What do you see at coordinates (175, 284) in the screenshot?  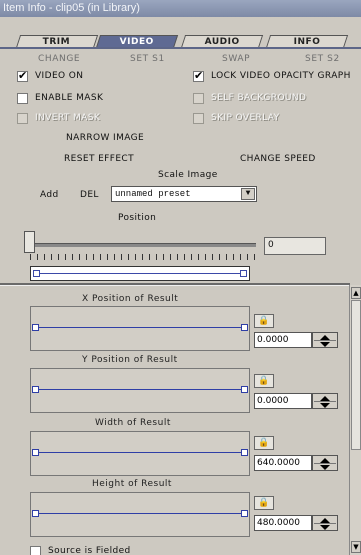 I see `section-divider` at bounding box center [175, 284].